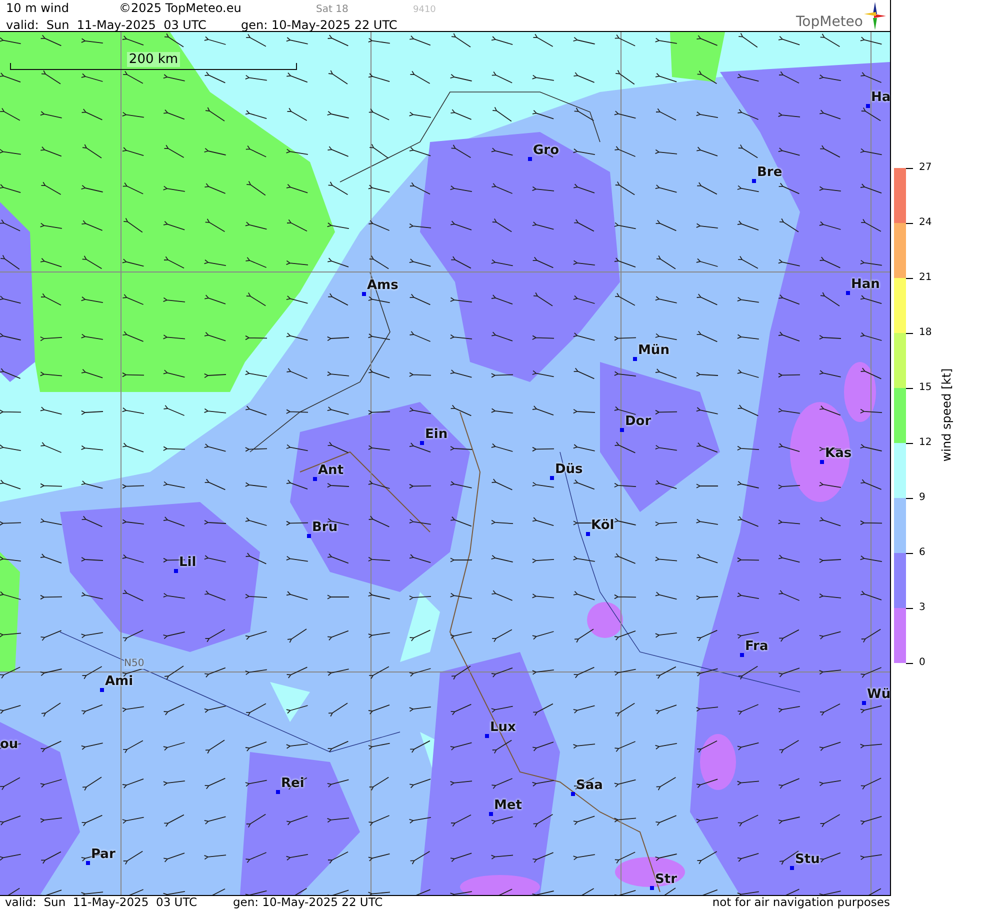  Describe the element at coordinates (187, 563) in the screenshot. I see `city-label: Lil` at that location.